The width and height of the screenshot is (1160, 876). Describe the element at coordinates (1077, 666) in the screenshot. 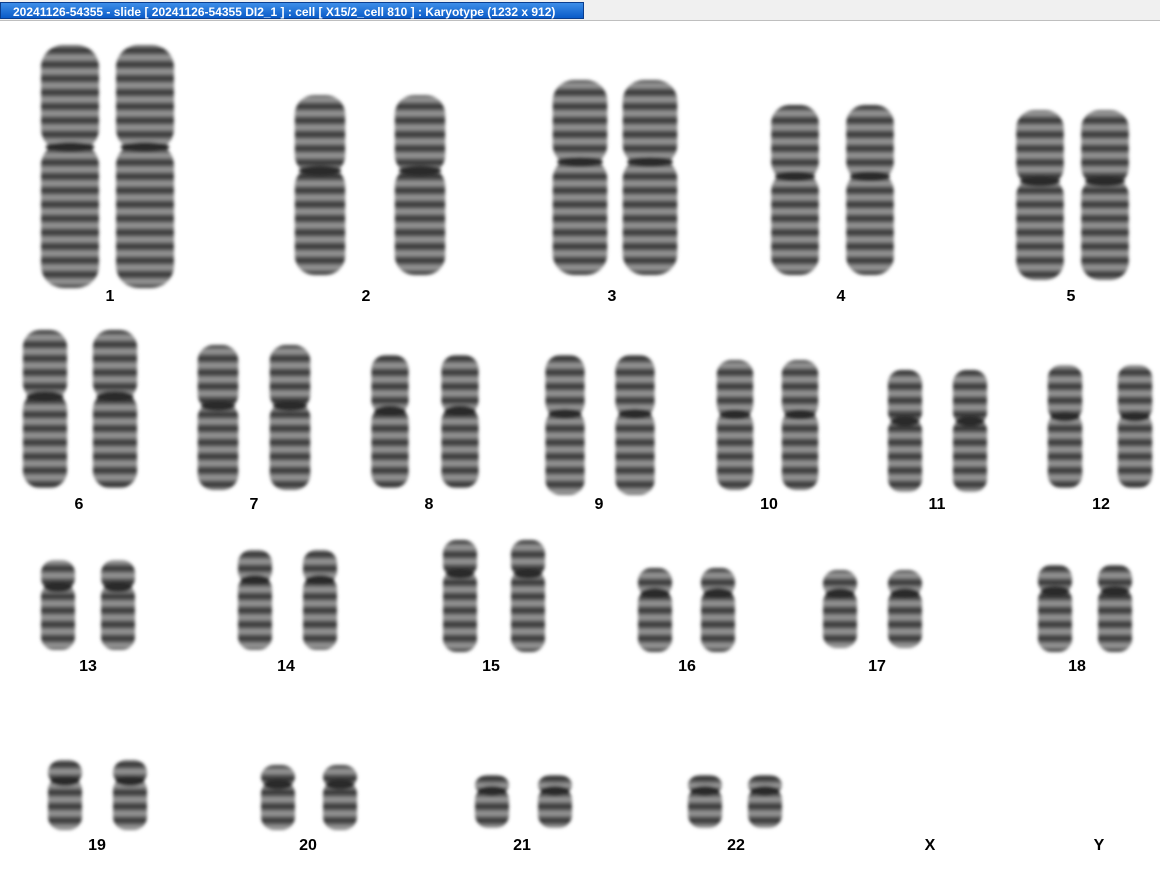

I see `chromosome-label-18: 18` at that location.